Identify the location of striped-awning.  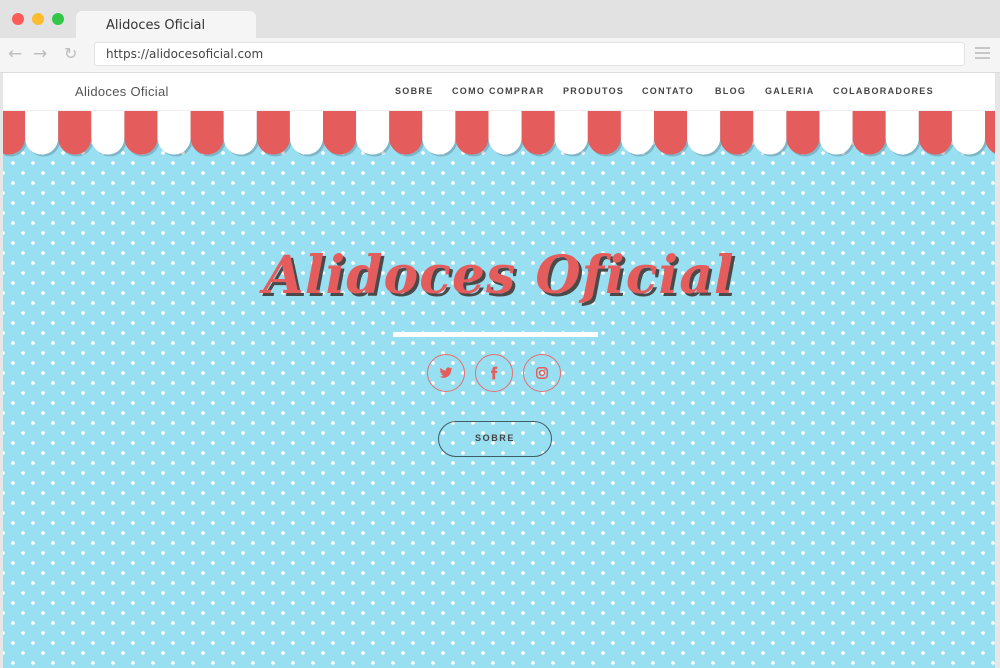
(499, 134).